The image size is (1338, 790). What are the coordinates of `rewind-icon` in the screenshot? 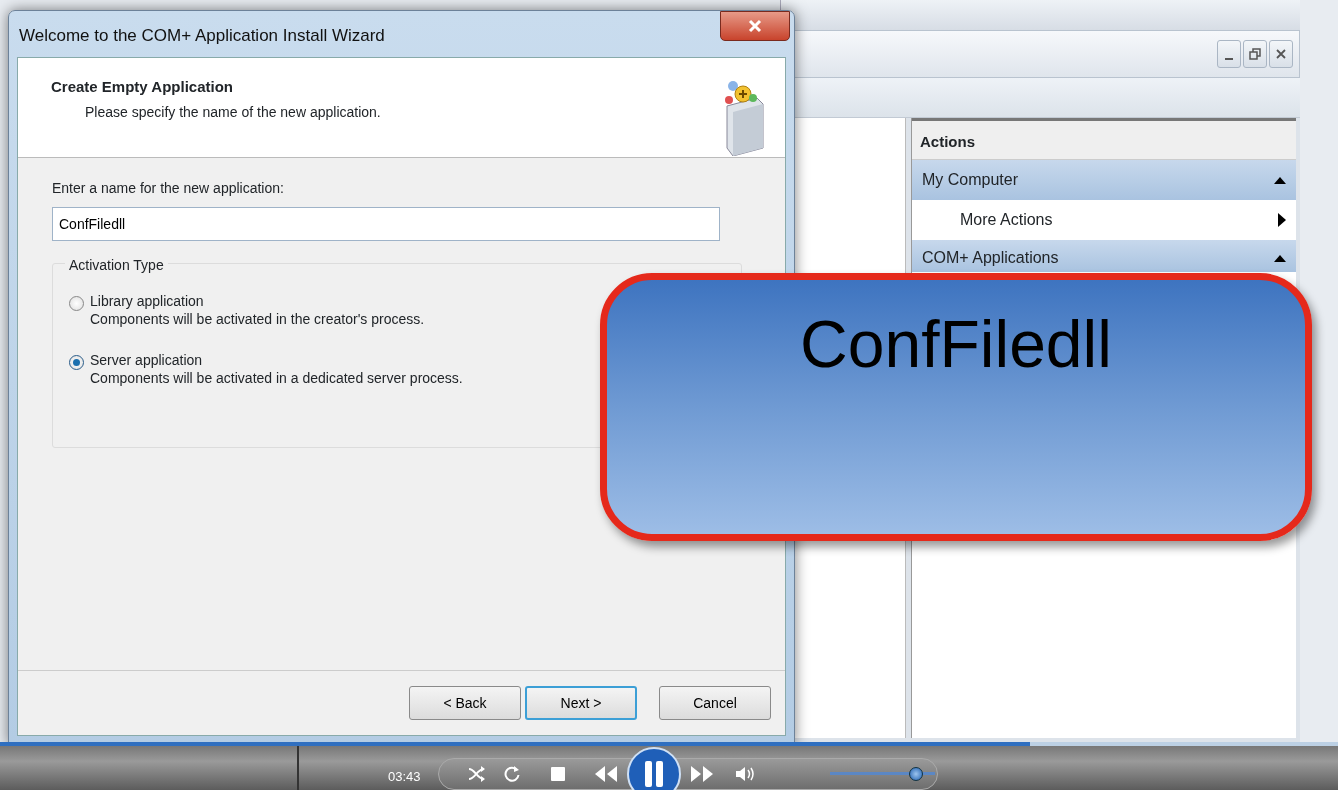 It's located at (606, 774).